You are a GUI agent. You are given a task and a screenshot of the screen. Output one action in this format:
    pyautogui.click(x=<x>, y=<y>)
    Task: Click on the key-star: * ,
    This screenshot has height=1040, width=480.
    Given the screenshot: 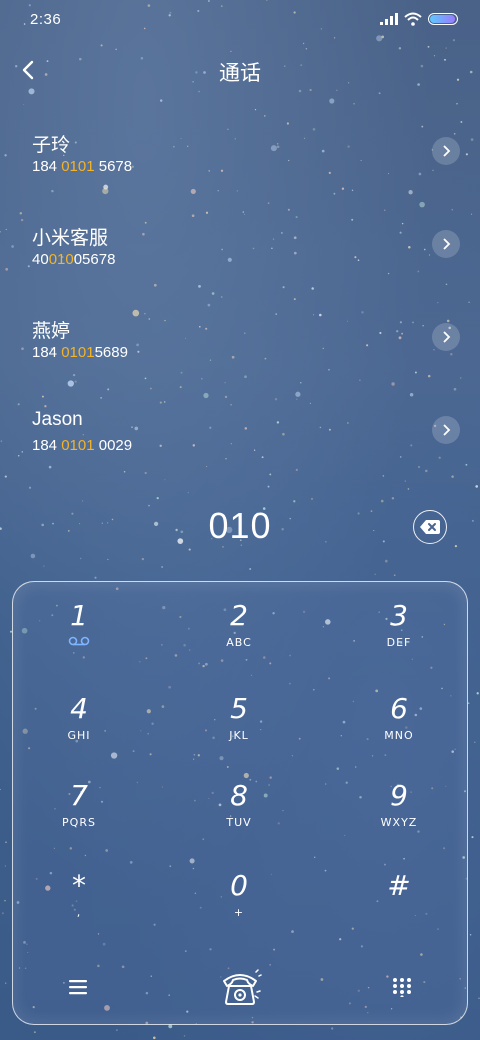 What is the action you would take?
    pyautogui.click(x=79, y=900)
    